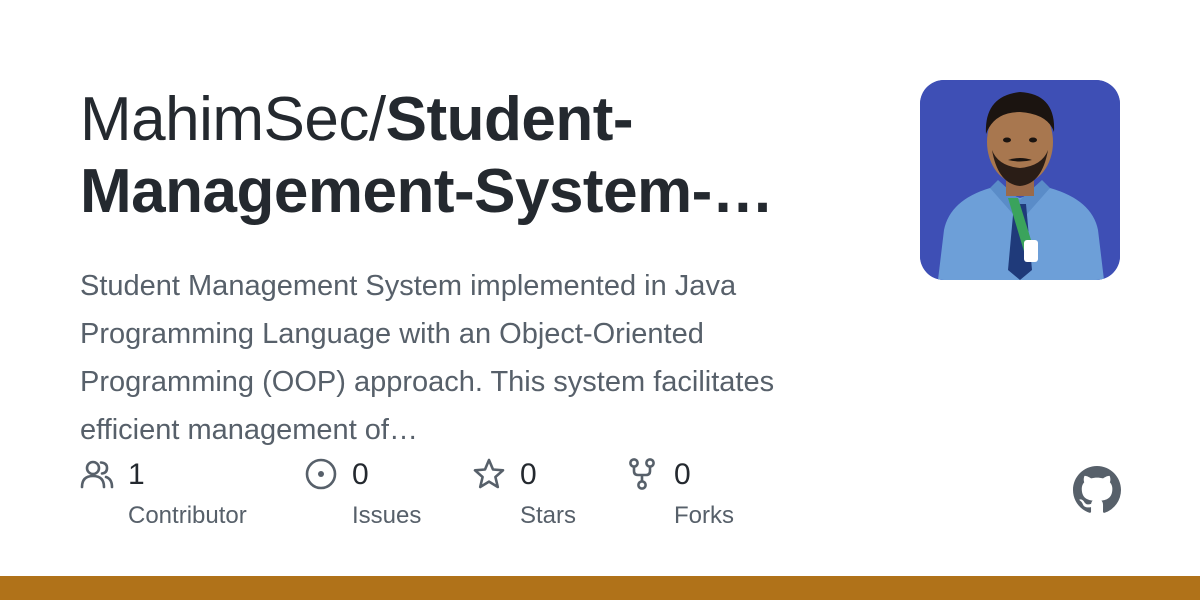 This screenshot has width=1200, height=600. I want to click on repo-owner: MahimSec/, so click(233, 119).